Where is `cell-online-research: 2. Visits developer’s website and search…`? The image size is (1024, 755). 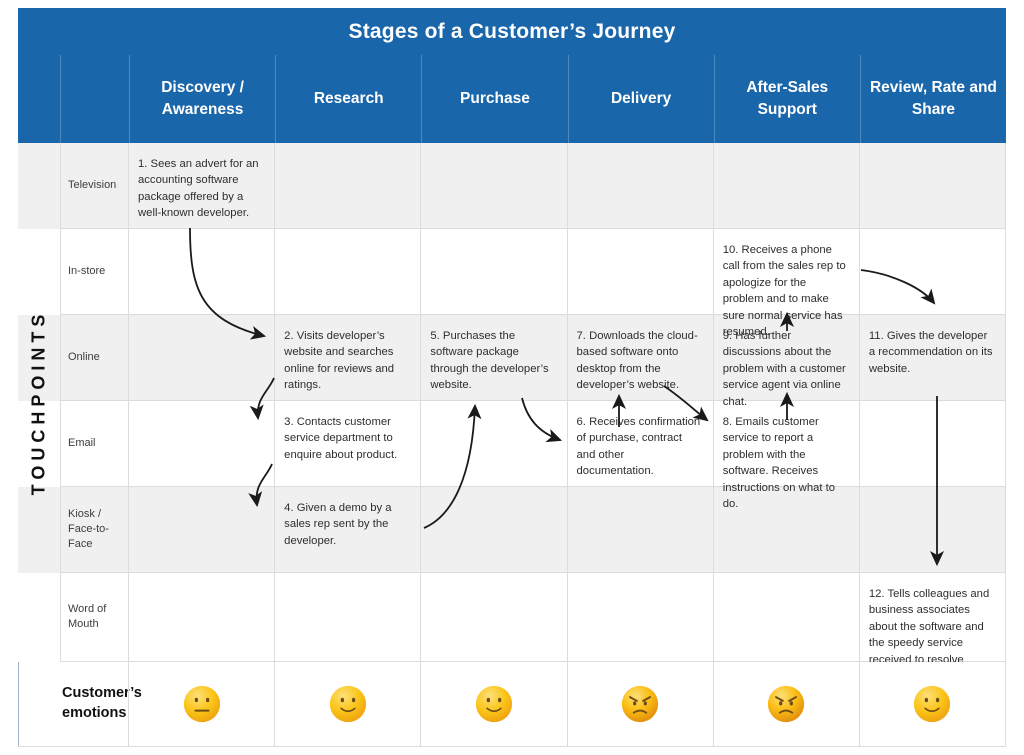 cell-online-research: 2. Visits developer’s website and search… is located at coordinates (347, 358).